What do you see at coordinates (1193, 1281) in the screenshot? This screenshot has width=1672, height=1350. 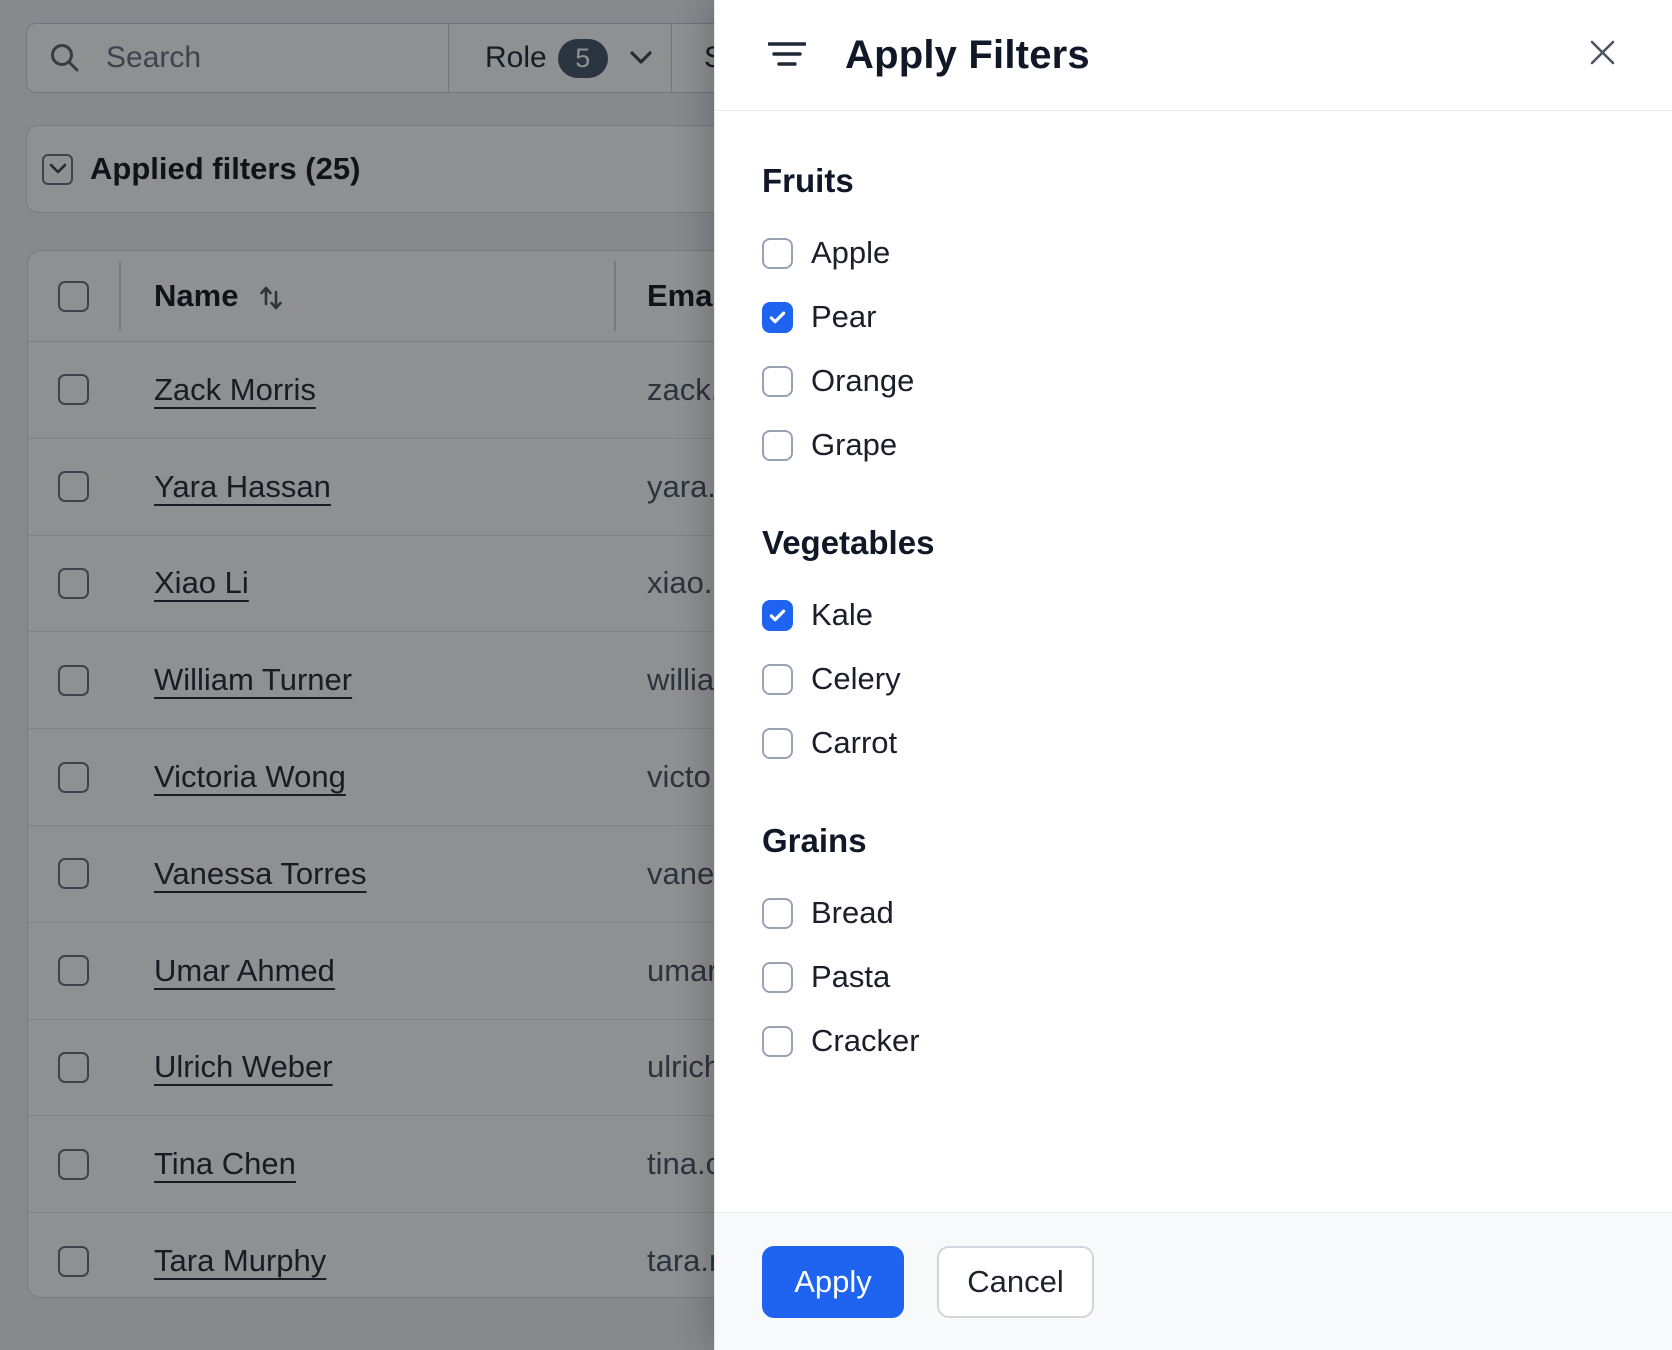 I see `panel-footer: Apply Cancel` at bounding box center [1193, 1281].